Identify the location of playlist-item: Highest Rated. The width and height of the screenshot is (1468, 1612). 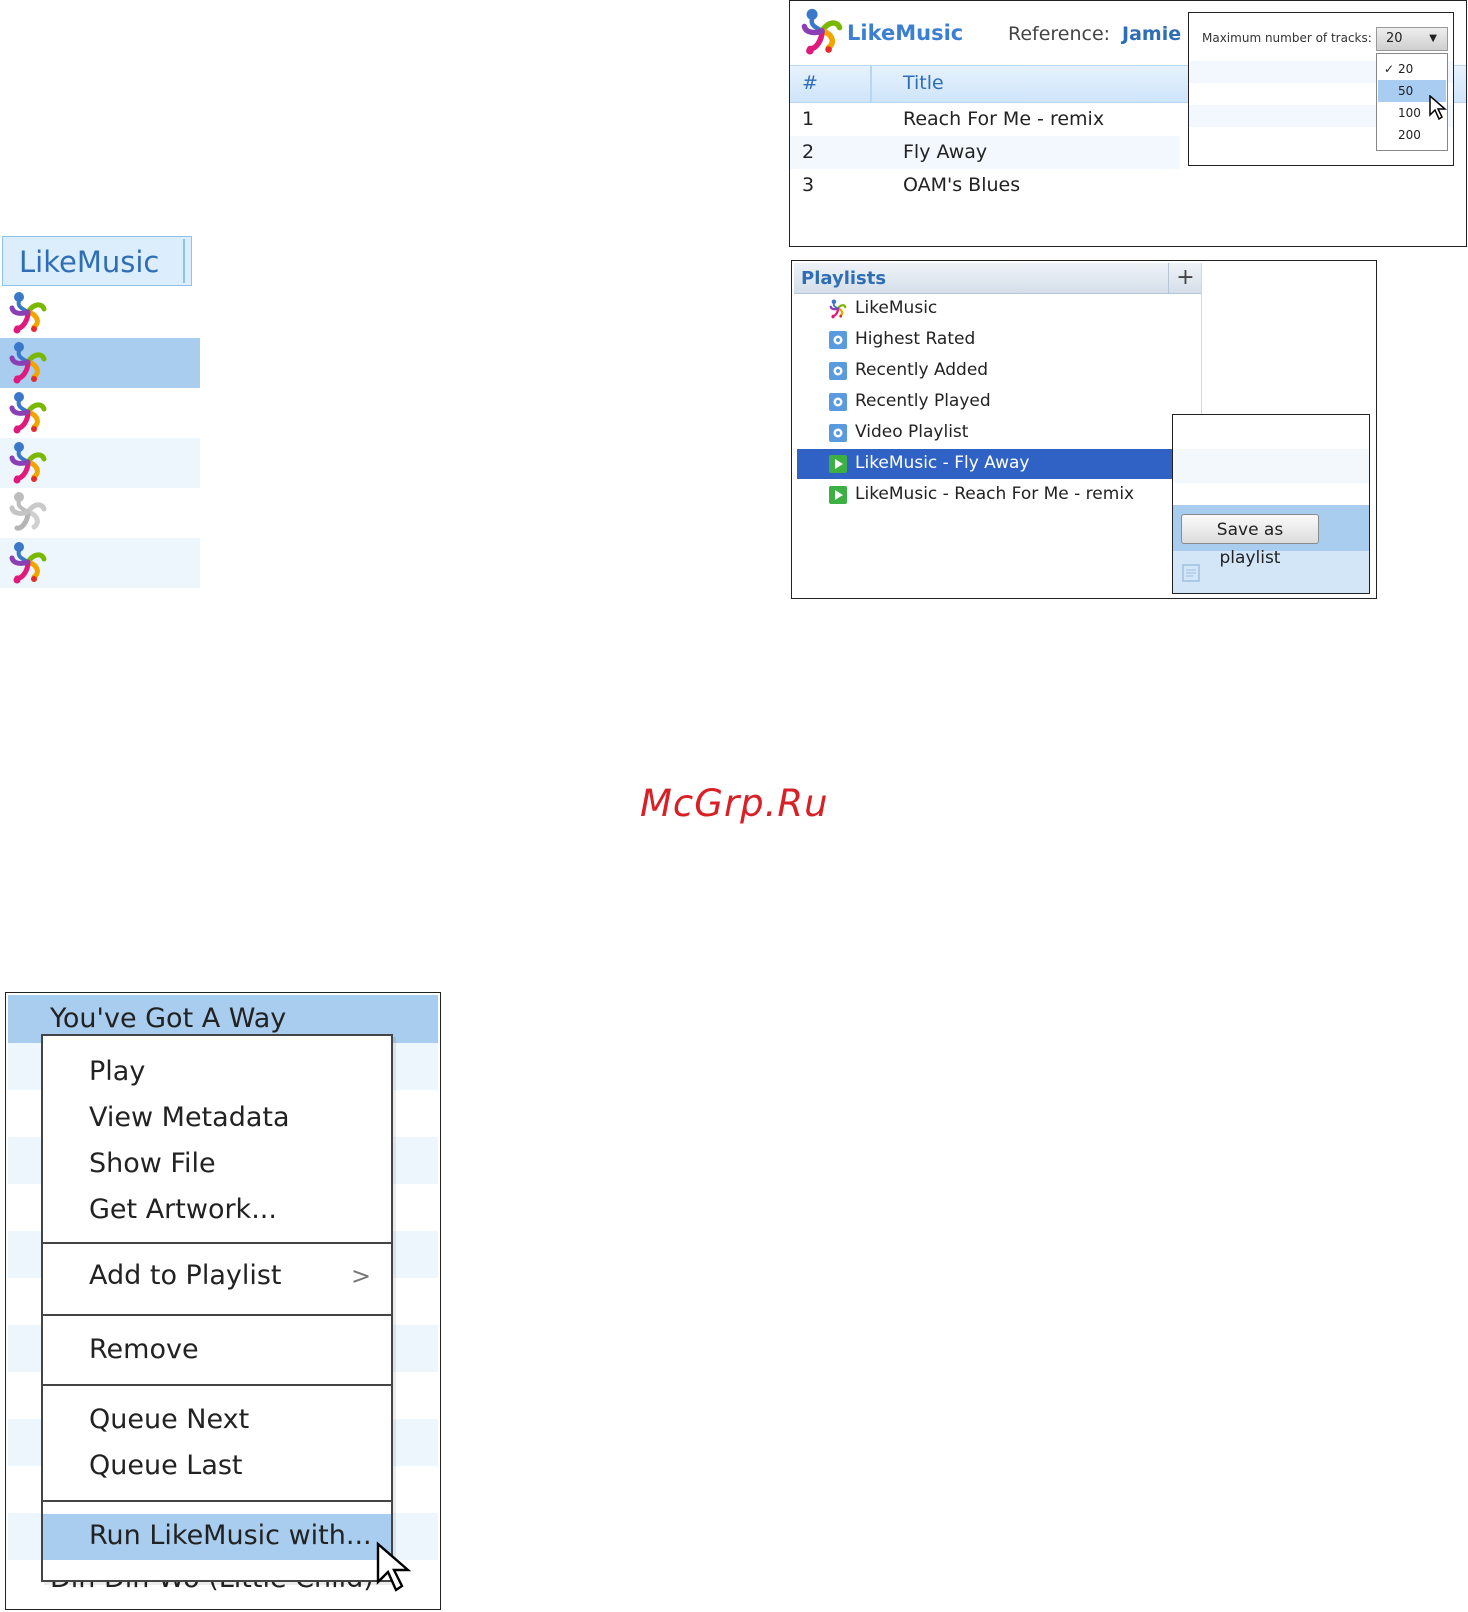
(984, 340).